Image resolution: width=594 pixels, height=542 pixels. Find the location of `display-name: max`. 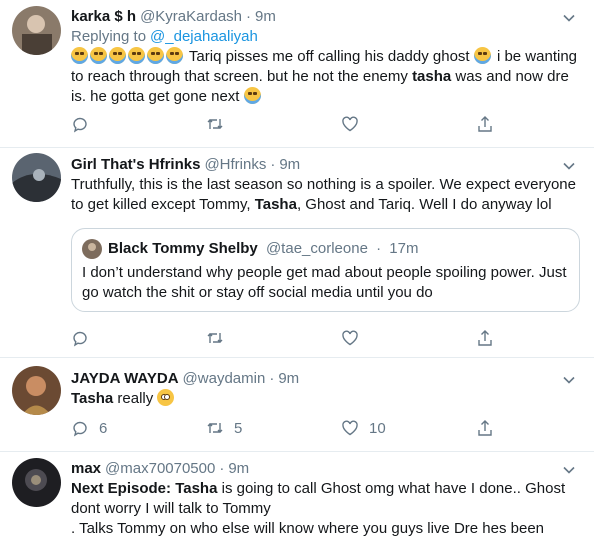

display-name: max is located at coordinates (86, 469).